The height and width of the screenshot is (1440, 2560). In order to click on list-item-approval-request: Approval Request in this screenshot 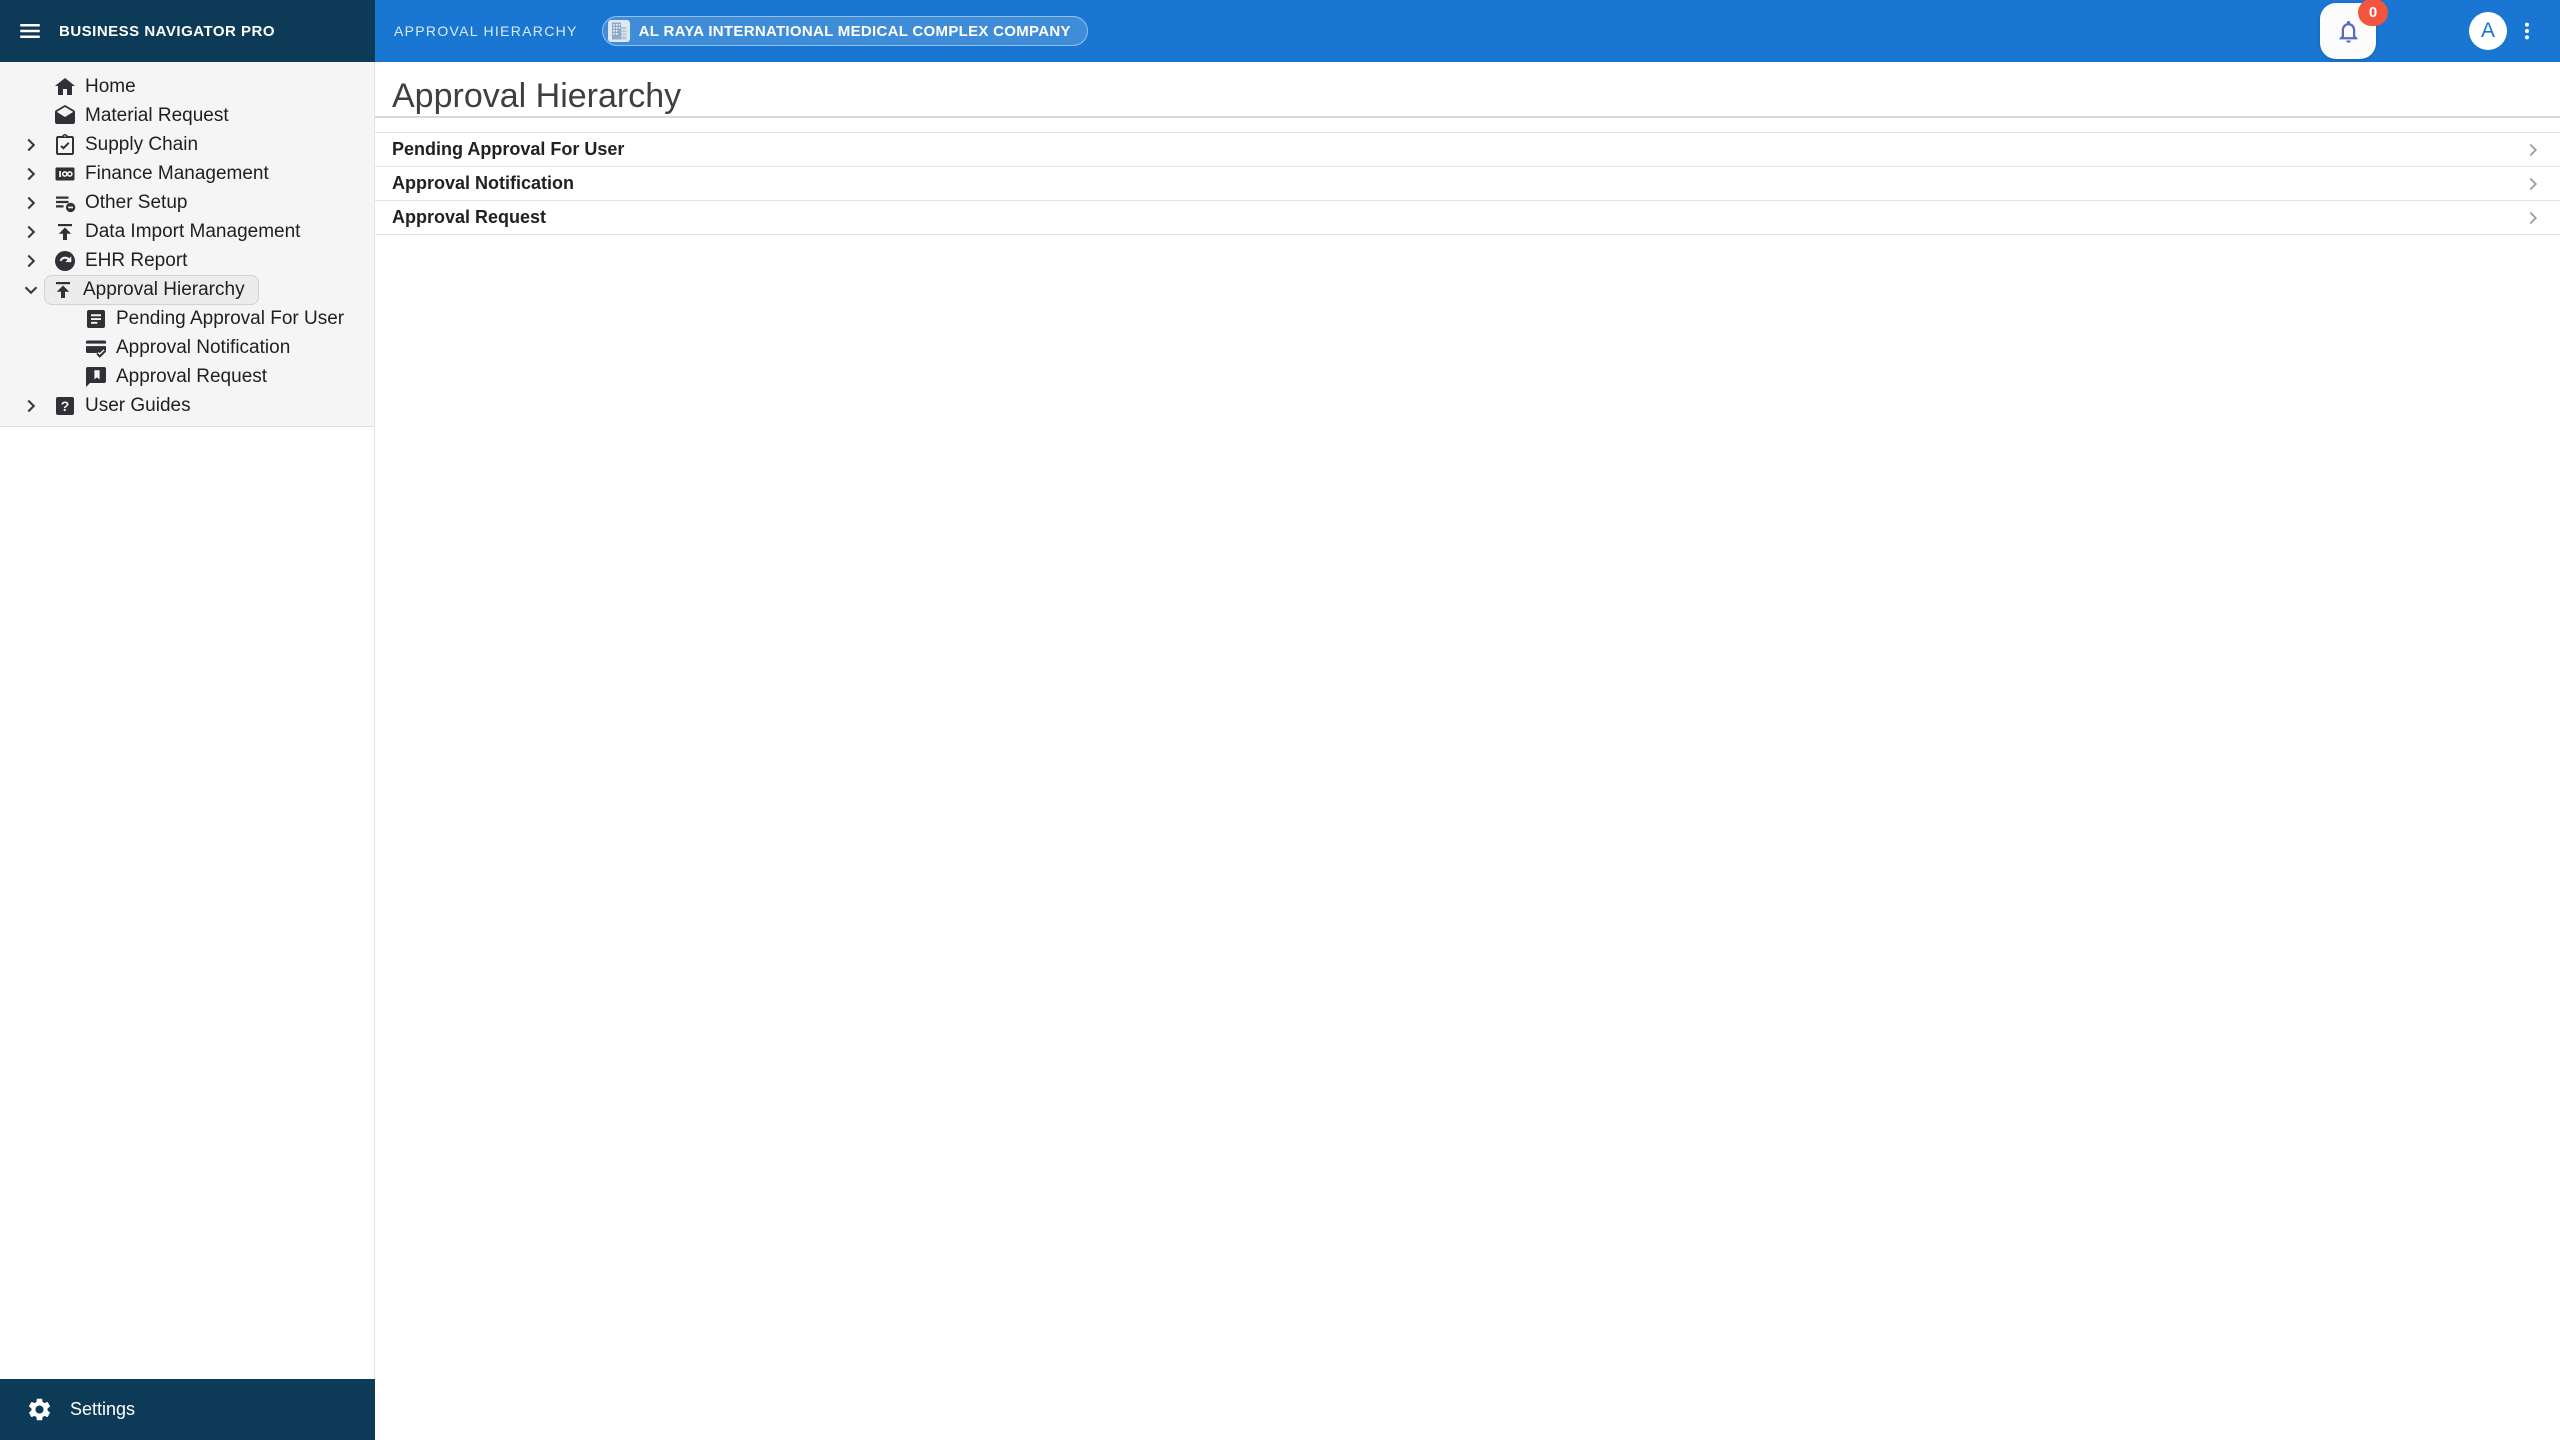, I will do `click(1467, 218)`.